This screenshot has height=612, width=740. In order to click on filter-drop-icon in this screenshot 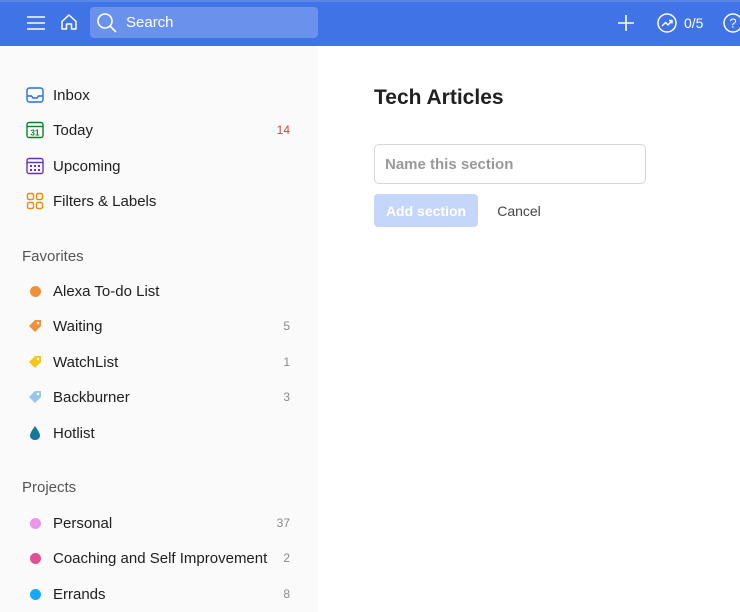, I will do `click(35, 433)`.